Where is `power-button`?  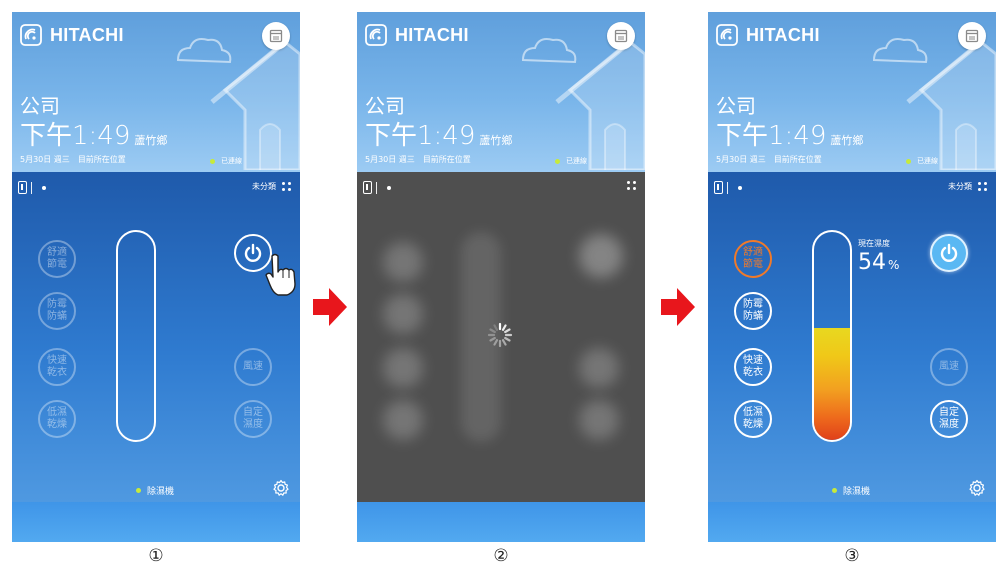 power-button is located at coordinates (949, 253).